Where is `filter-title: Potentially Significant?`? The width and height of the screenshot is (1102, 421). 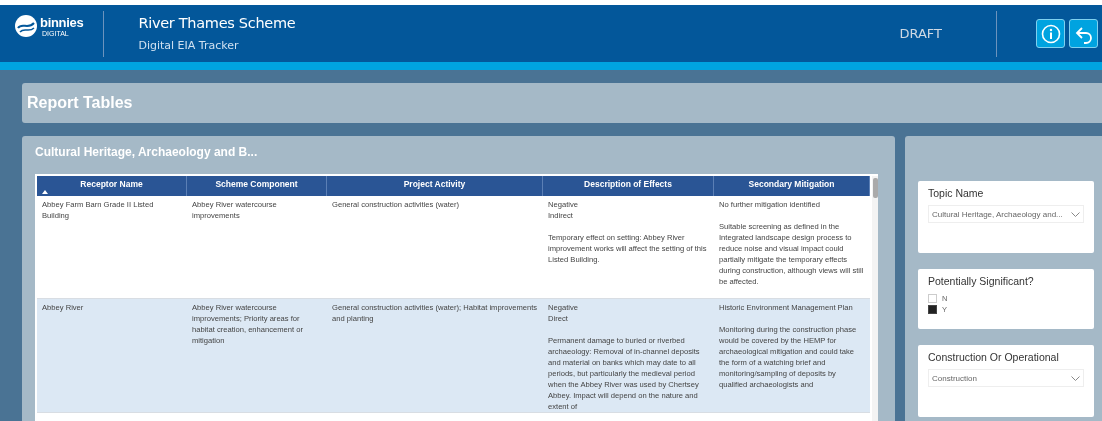 filter-title: Potentially Significant? is located at coordinates (981, 281).